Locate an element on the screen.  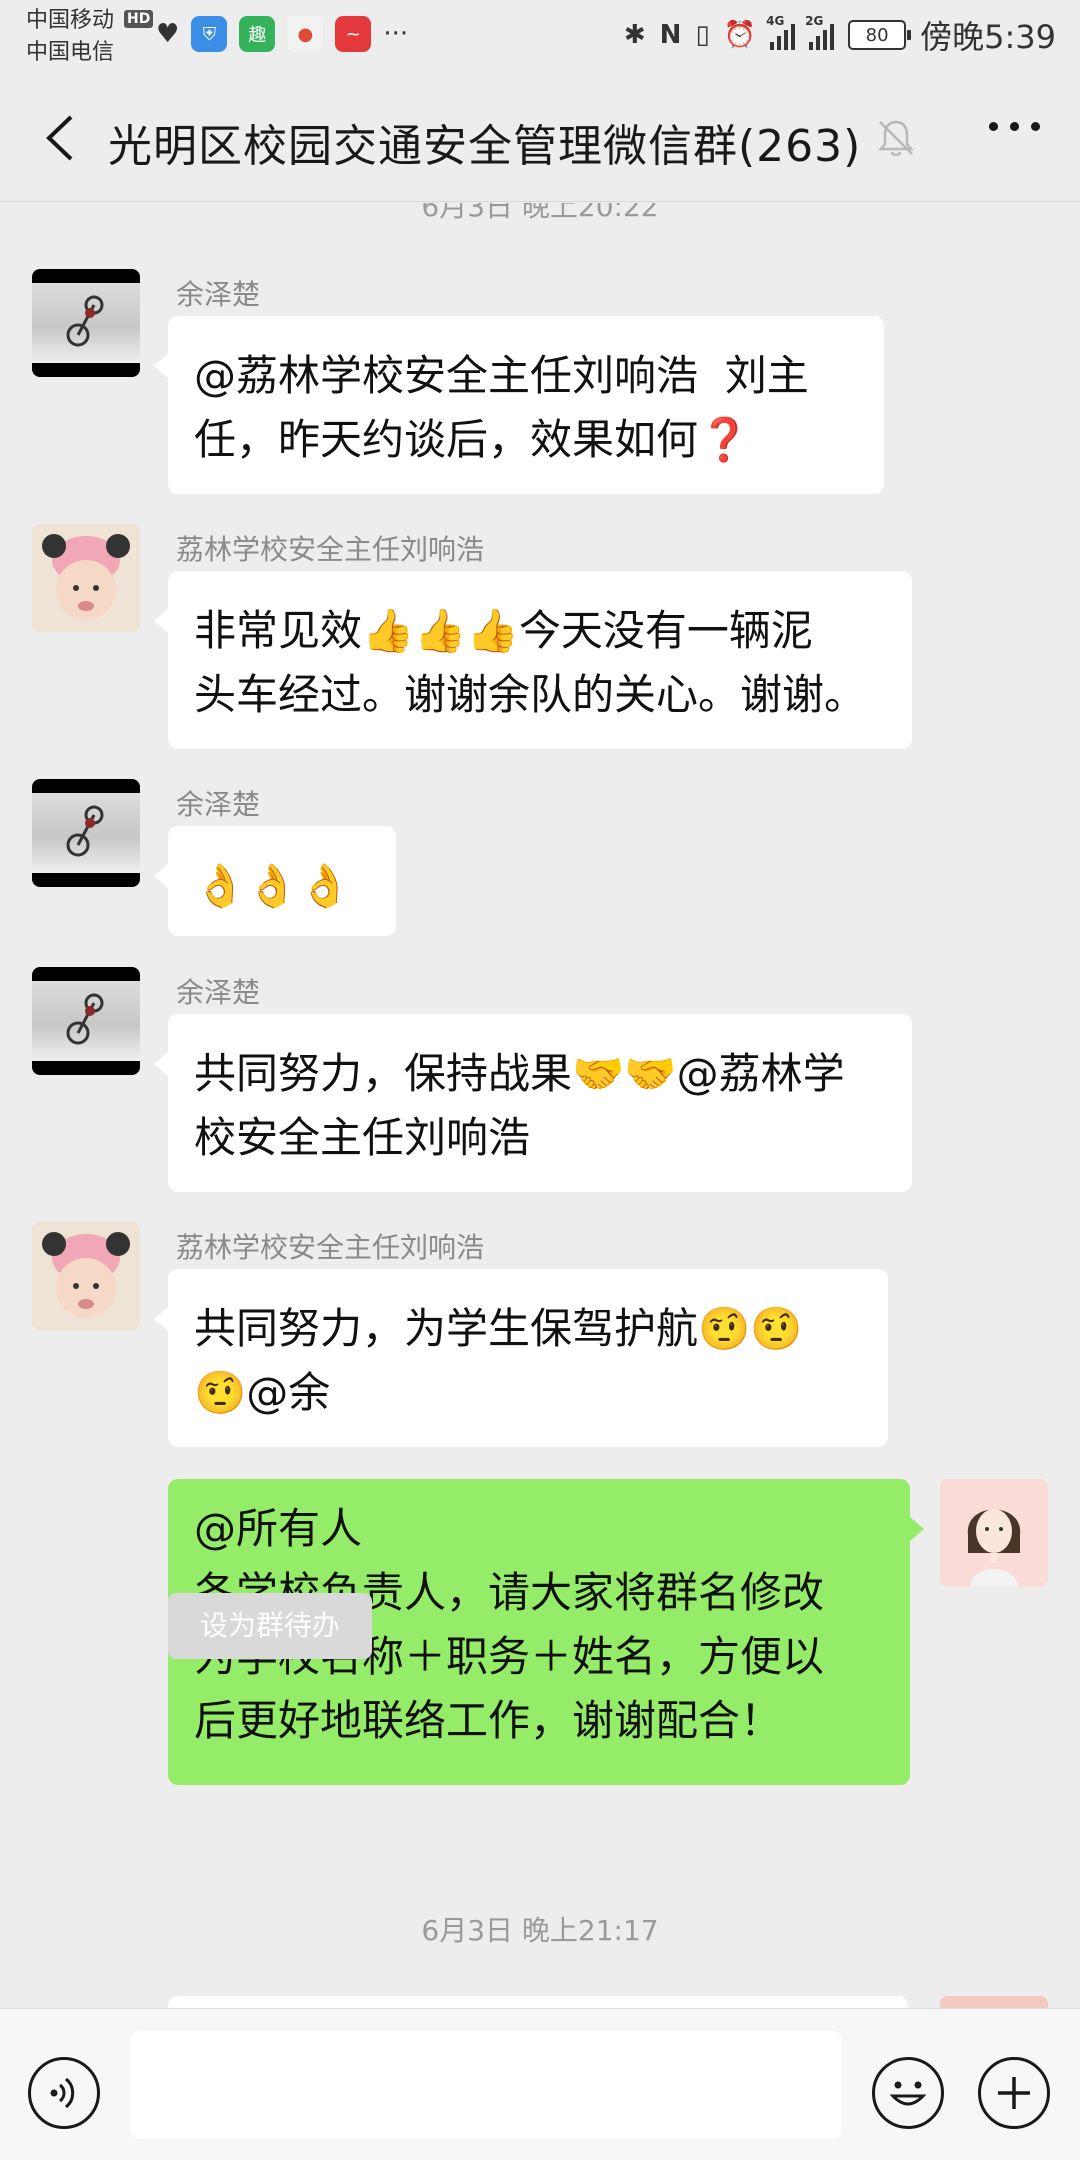
message-line: 👌👌👌 is located at coordinates (272, 885).